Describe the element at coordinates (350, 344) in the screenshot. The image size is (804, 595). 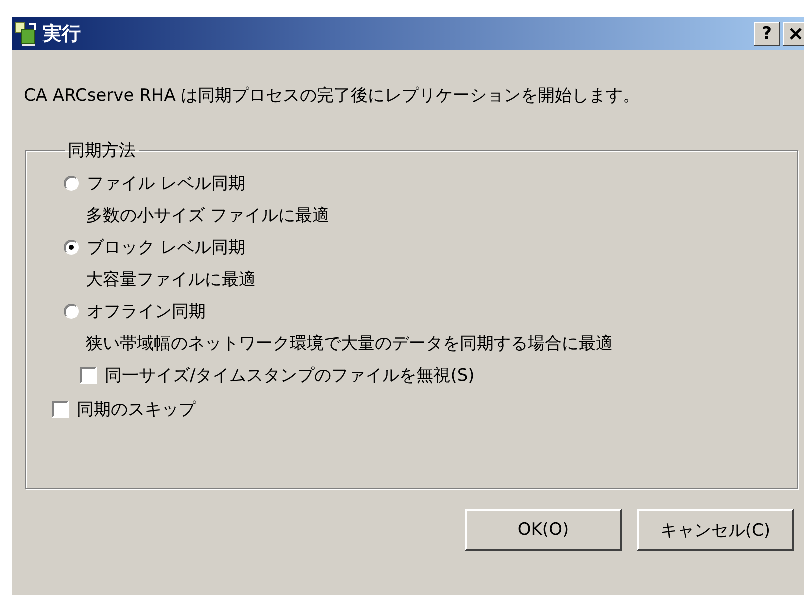
I see `option-description: 狭い帯域幅のネットワーク環境で大量のデータを同期する場合に最適` at that location.